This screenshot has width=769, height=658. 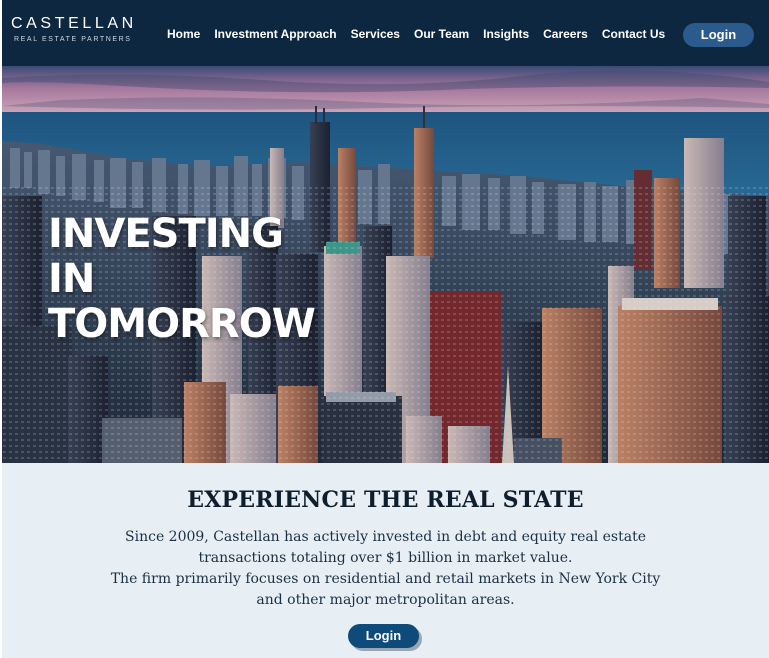 What do you see at coordinates (383, 636) in the screenshot?
I see `login-button-cta: Login` at bounding box center [383, 636].